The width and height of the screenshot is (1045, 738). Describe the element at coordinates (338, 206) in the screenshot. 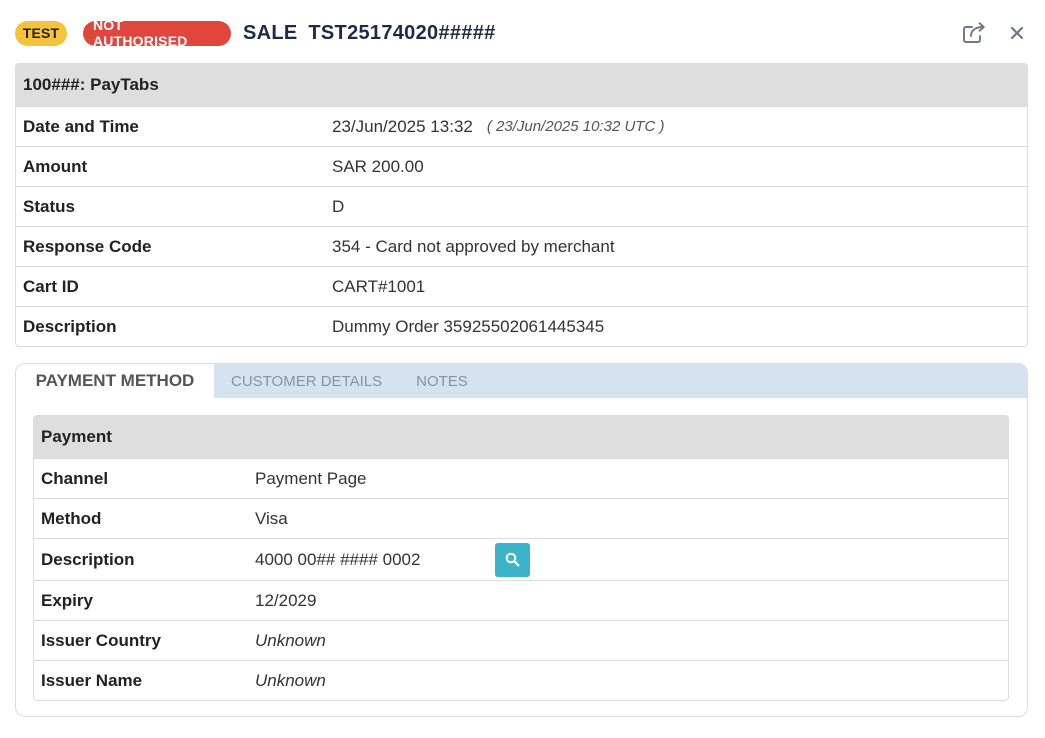

I see `status-value: D` at that location.